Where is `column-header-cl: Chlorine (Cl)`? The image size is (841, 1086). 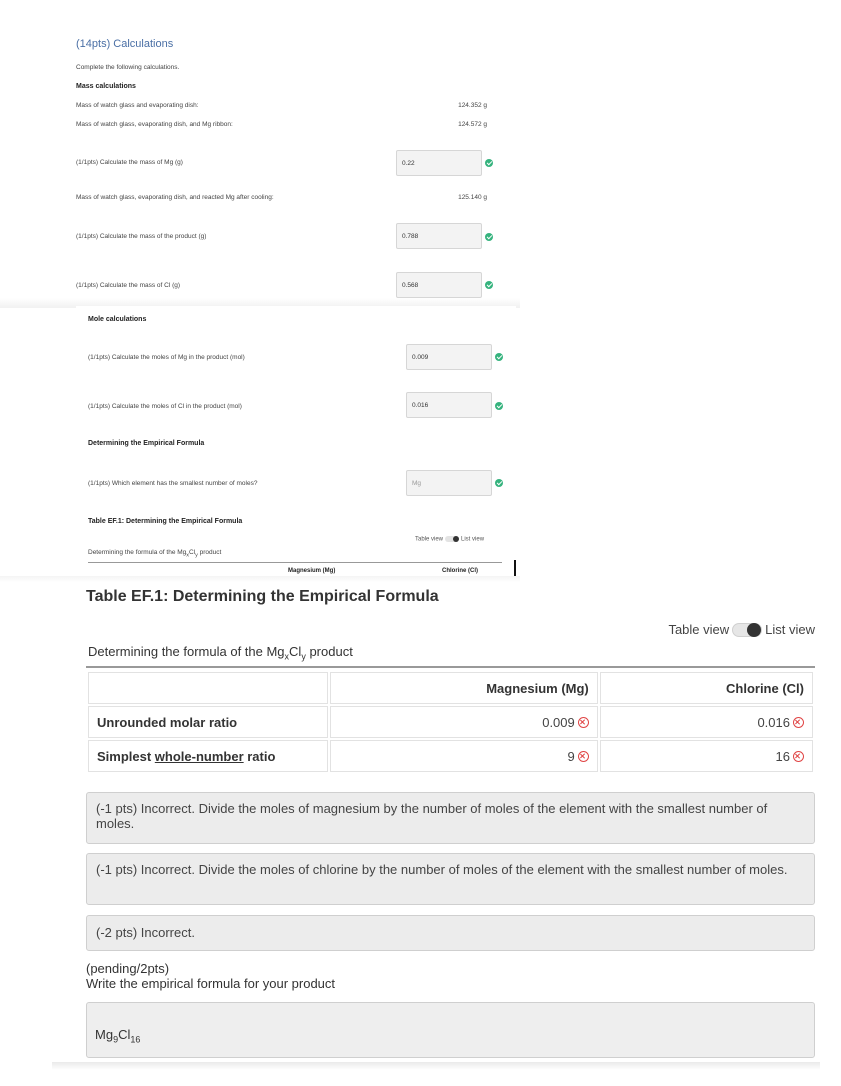 column-header-cl: Chlorine (Cl) is located at coordinates (706, 688).